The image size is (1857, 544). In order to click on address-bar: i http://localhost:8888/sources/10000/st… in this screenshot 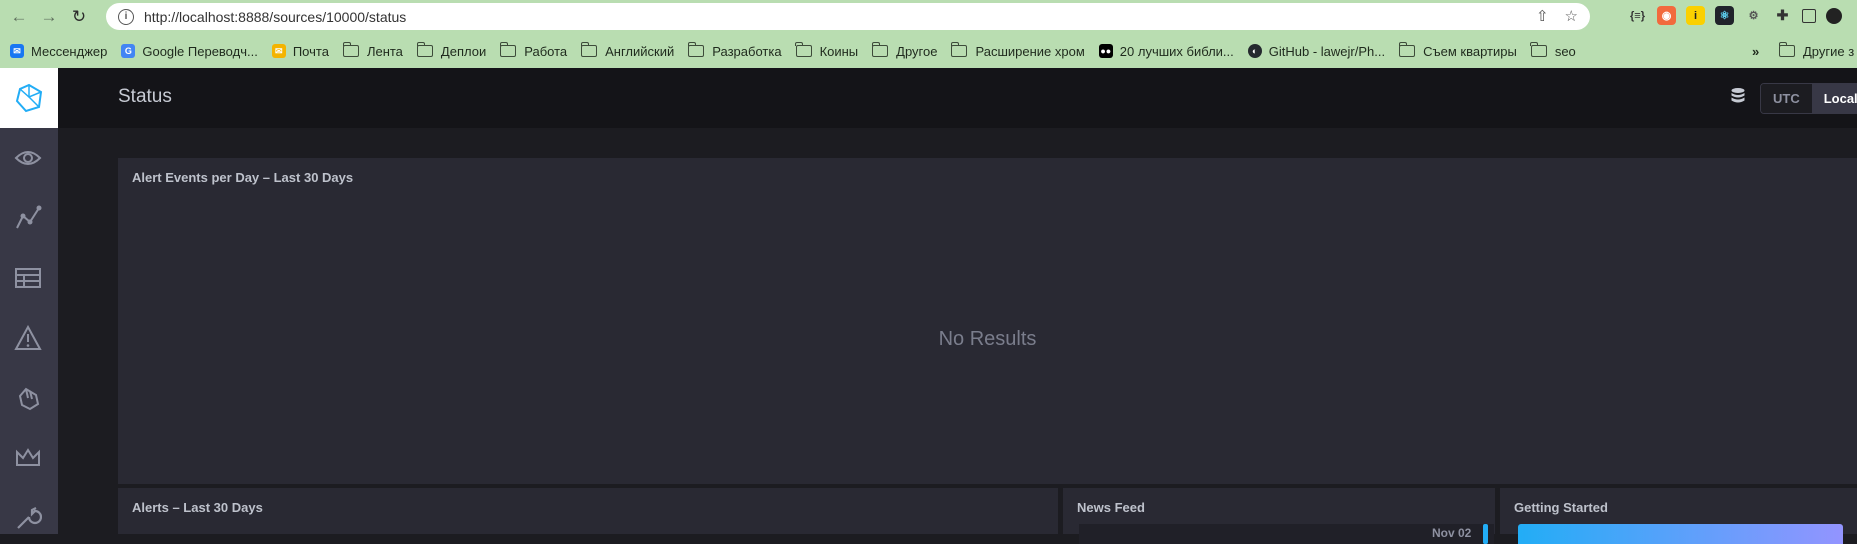, I will do `click(848, 16)`.